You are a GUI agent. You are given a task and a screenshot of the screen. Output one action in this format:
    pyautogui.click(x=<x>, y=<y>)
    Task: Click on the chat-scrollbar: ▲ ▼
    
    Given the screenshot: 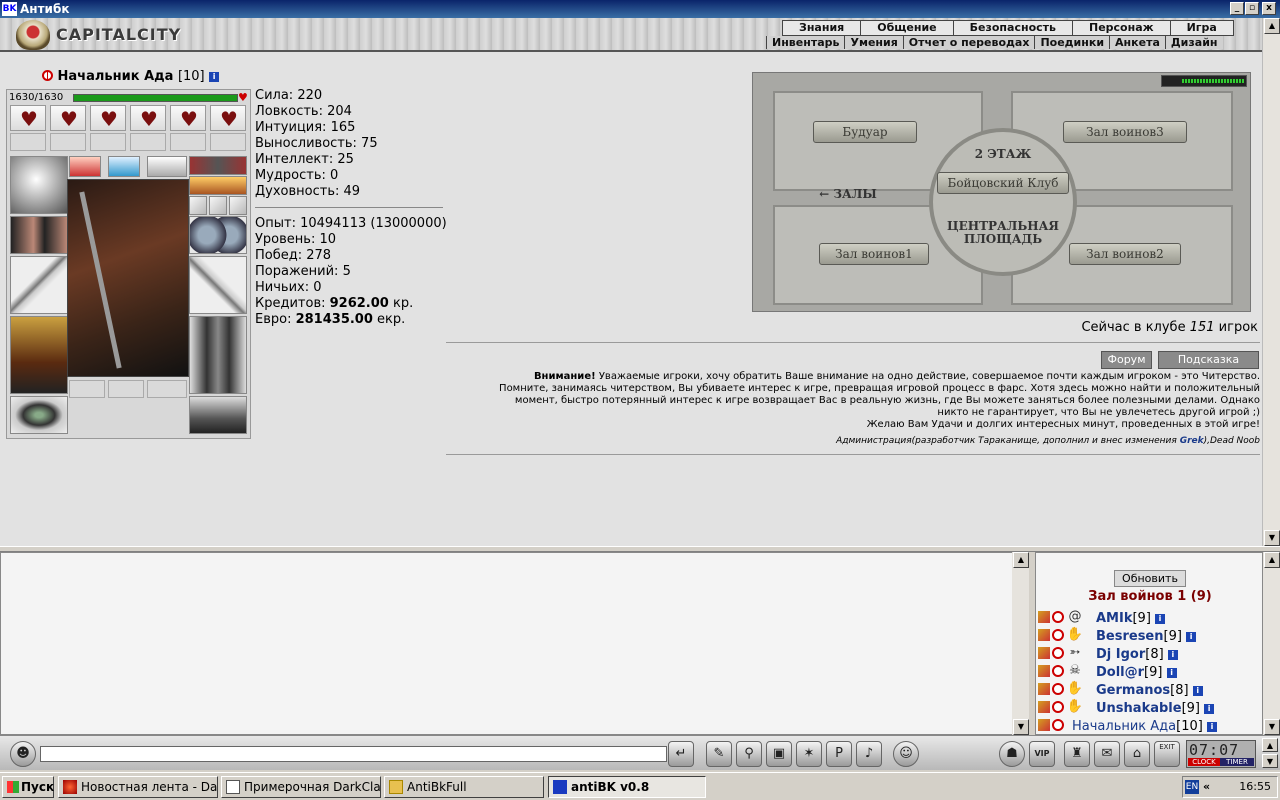 What is the action you would take?
    pyautogui.click(x=1020, y=643)
    